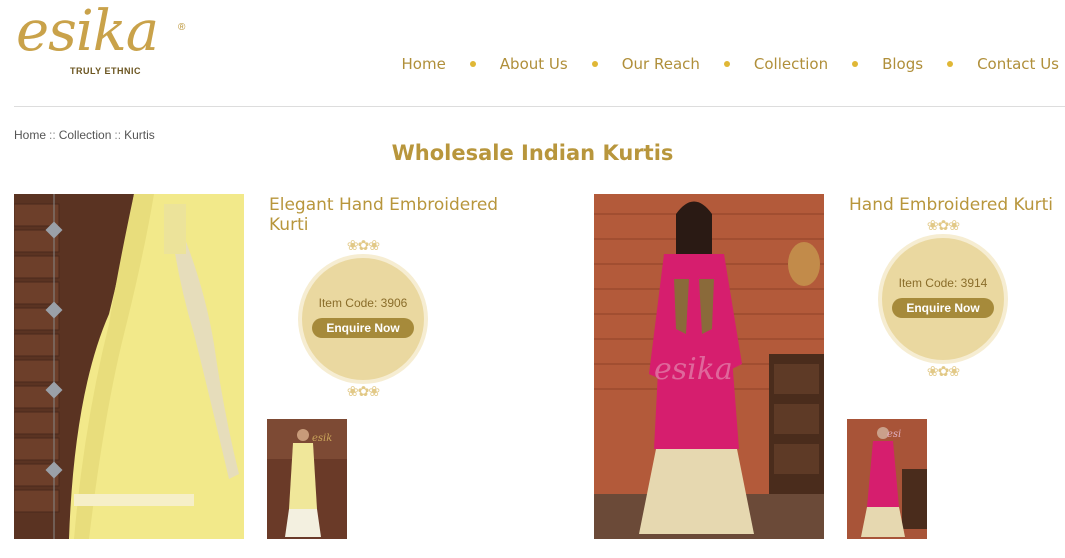 This screenshot has width=1065, height=558. What do you see at coordinates (87, 32) in the screenshot?
I see `logo-wordmark: esika` at bounding box center [87, 32].